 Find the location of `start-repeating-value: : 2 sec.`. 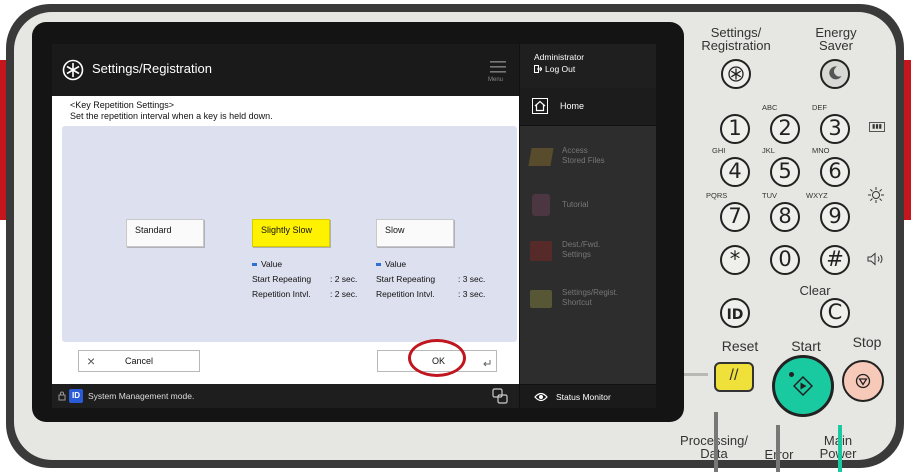

start-repeating-value: : 2 sec. is located at coordinates (344, 279).